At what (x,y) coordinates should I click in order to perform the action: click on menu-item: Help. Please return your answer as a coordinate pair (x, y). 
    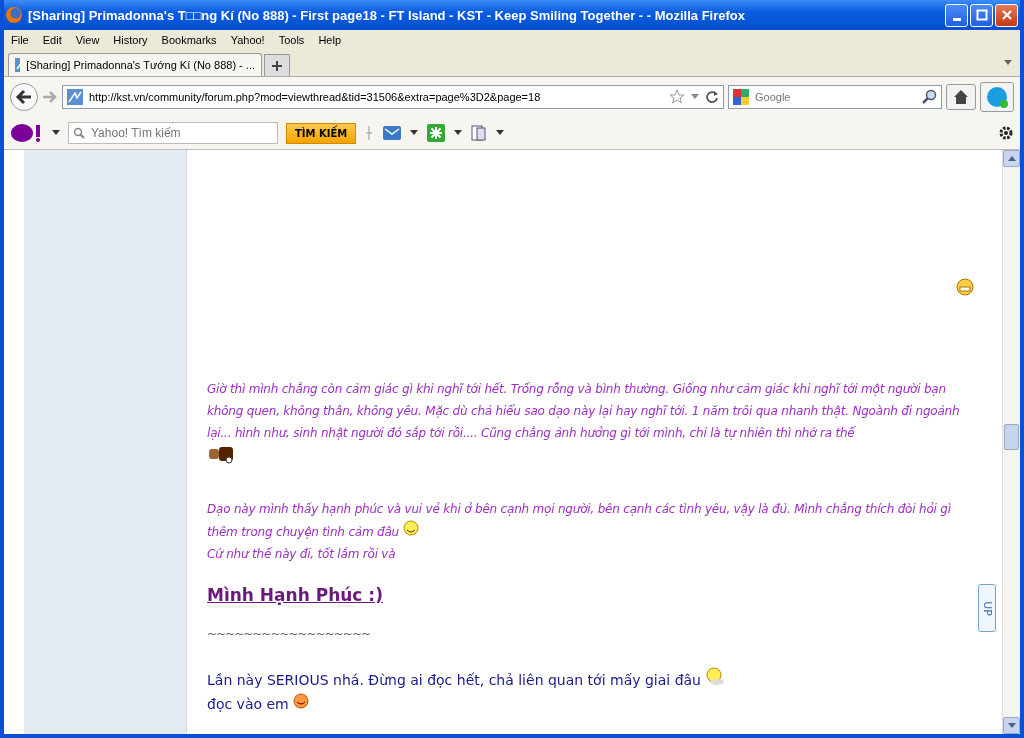
    Looking at the image, I should click on (329, 40).